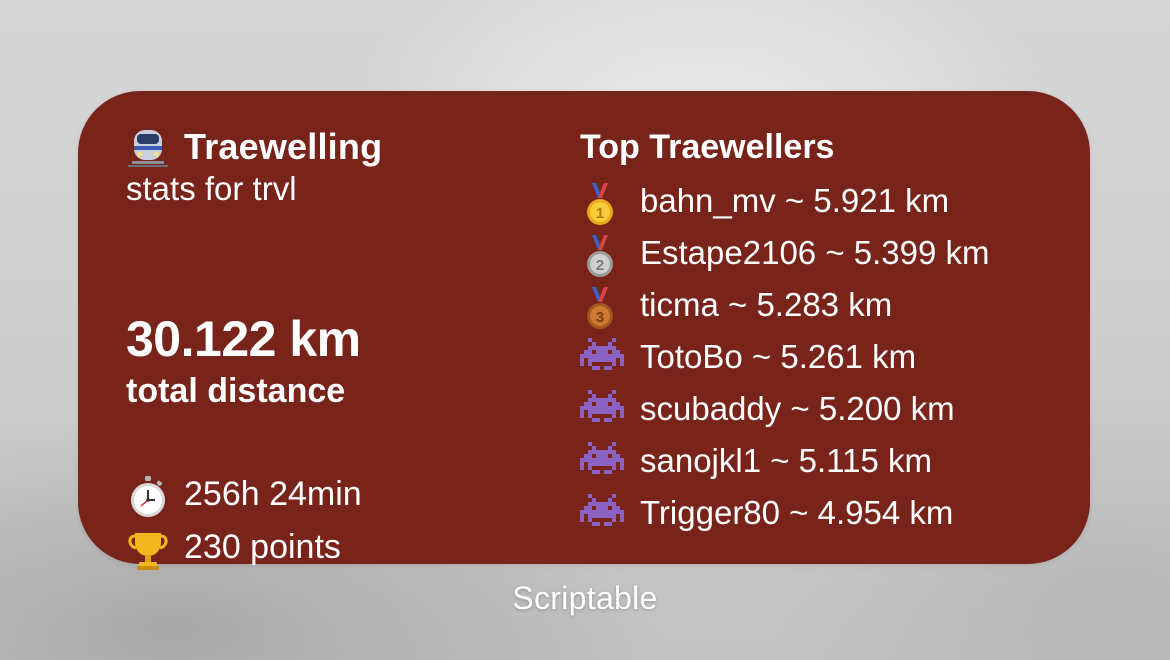 This screenshot has width=1170, height=660. Describe the element at coordinates (707, 147) in the screenshot. I see `leaderboard-title: Top Traewellers` at that location.